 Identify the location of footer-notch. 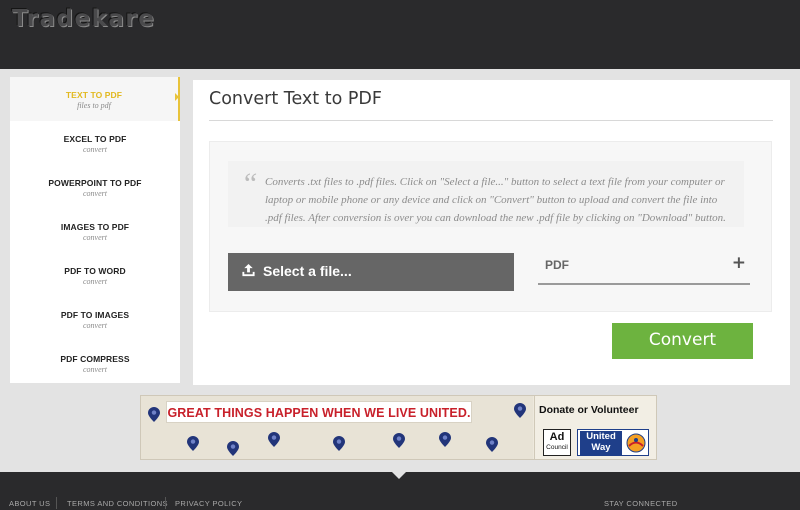
(399, 475).